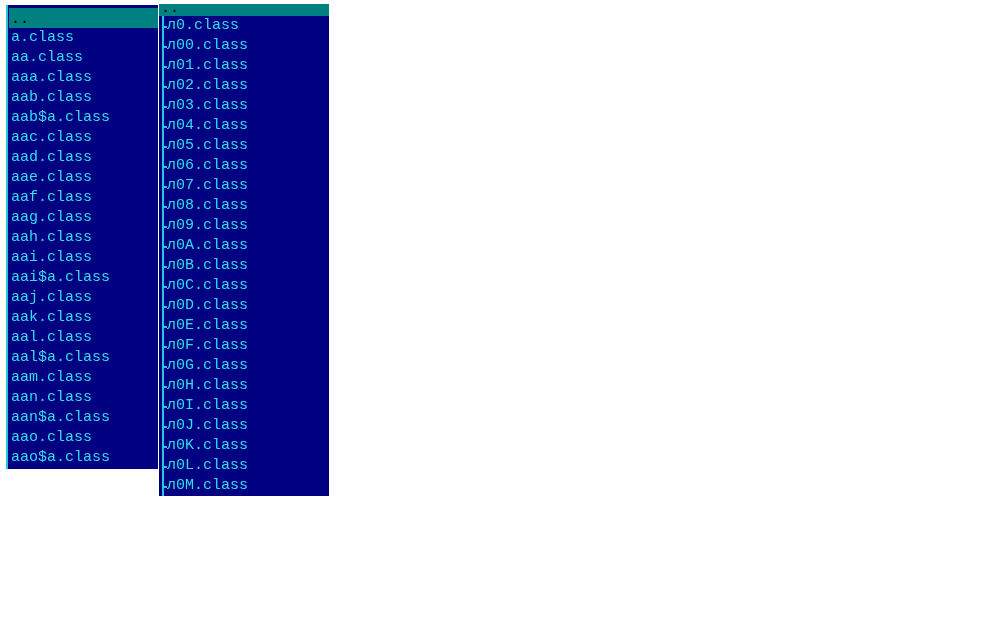 The width and height of the screenshot is (1008, 630). I want to click on file-entry: л0.class, so click(246, 26).